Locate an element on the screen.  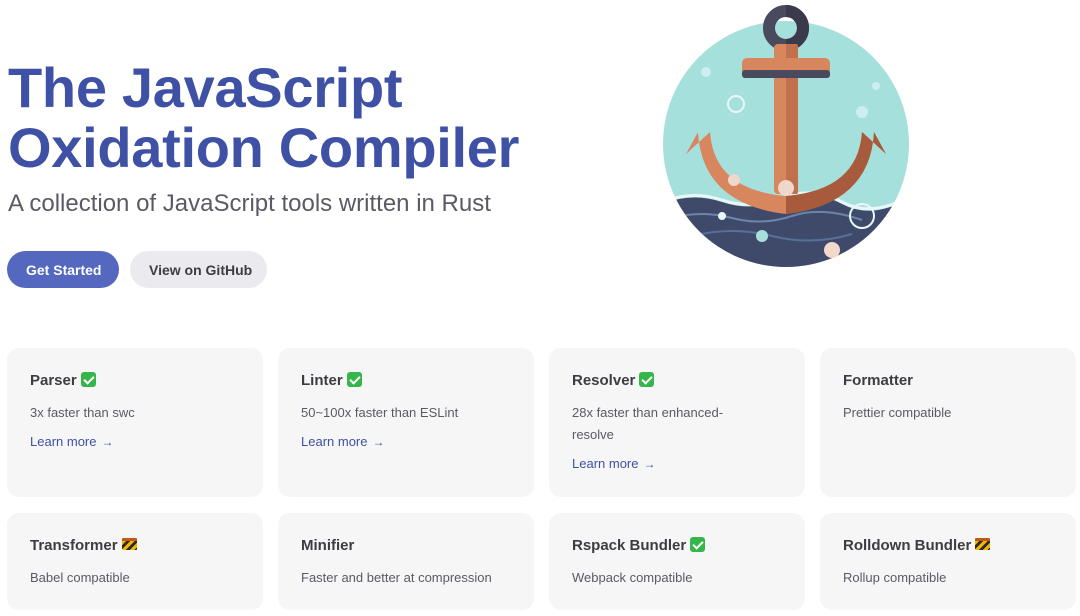
feature-title: Rspack Bundler is located at coordinates (677, 546).